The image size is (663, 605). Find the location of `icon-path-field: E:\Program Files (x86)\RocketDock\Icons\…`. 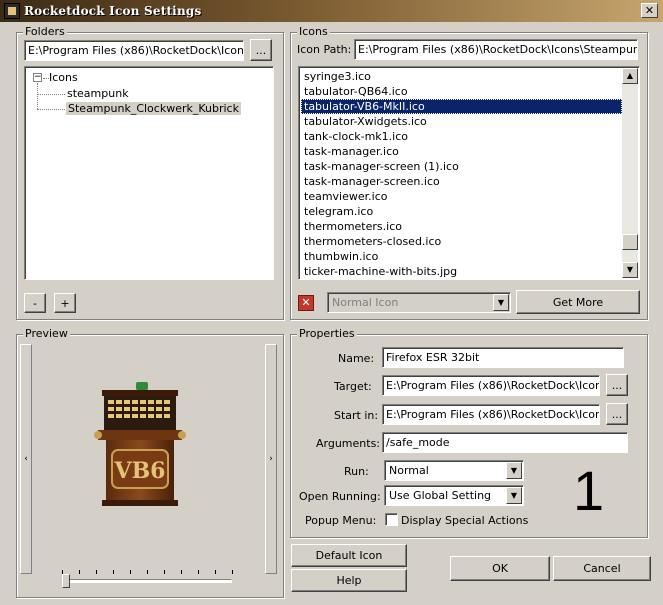

icon-path-field: E:\Program Files (x86)\RocketDock\Icons\… is located at coordinates (496, 49).